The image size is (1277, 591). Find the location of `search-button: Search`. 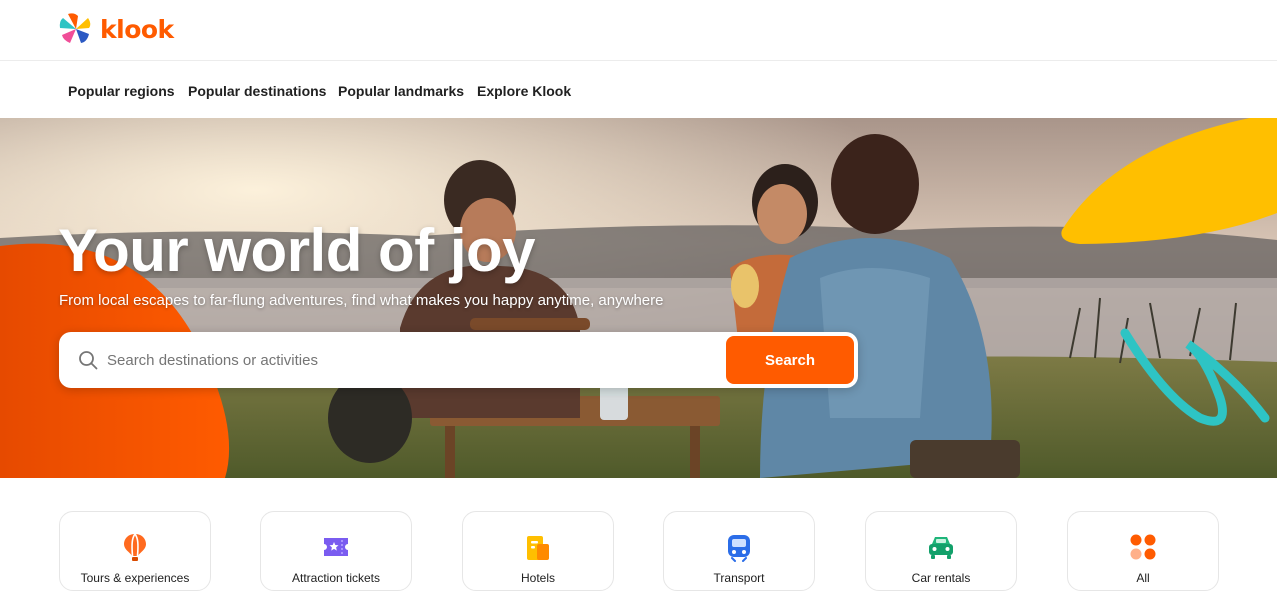

search-button: Search is located at coordinates (790, 360).